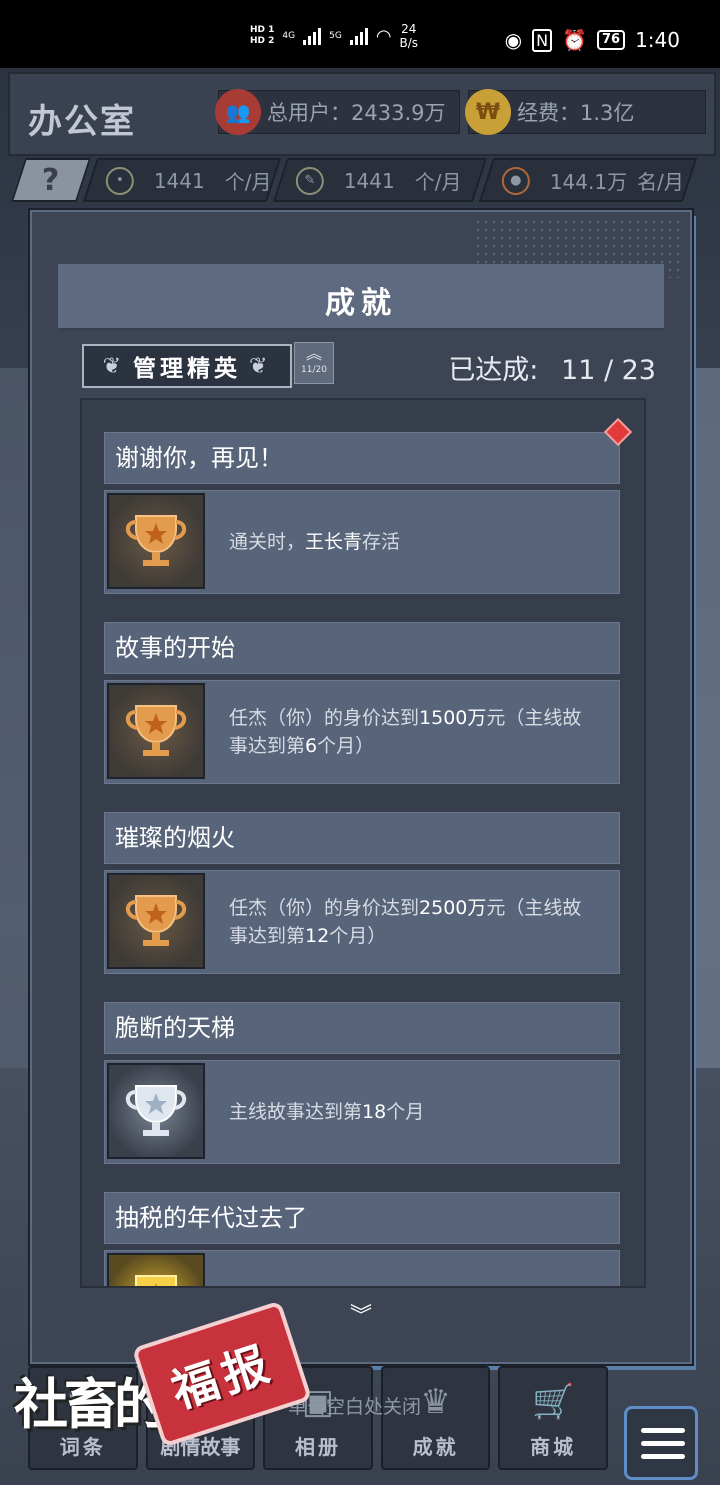 The image size is (720, 1485). Describe the element at coordinates (314, 370) in the screenshot. I see `rank-progress: 11/20` at that location.